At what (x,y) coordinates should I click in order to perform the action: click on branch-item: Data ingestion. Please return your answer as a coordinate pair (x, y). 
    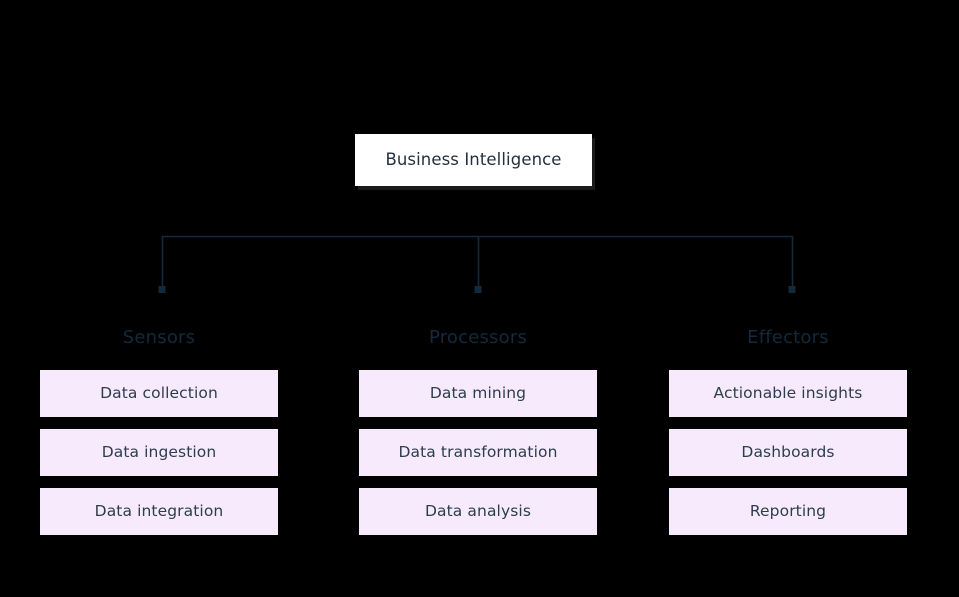
    Looking at the image, I should click on (159, 452).